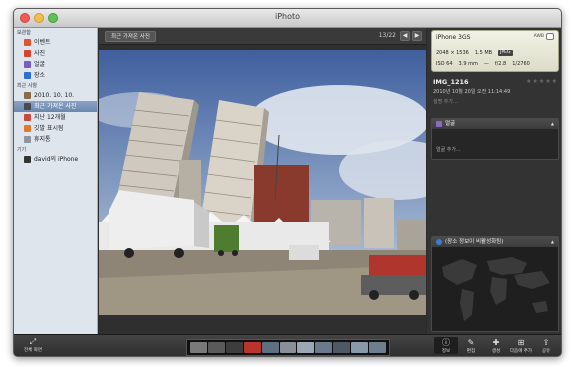 This screenshot has height=367, width=574. Describe the element at coordinates (33, 345) in the screenshot. I see `fullscreen-button: ⤢ 전체 화면` at that location.